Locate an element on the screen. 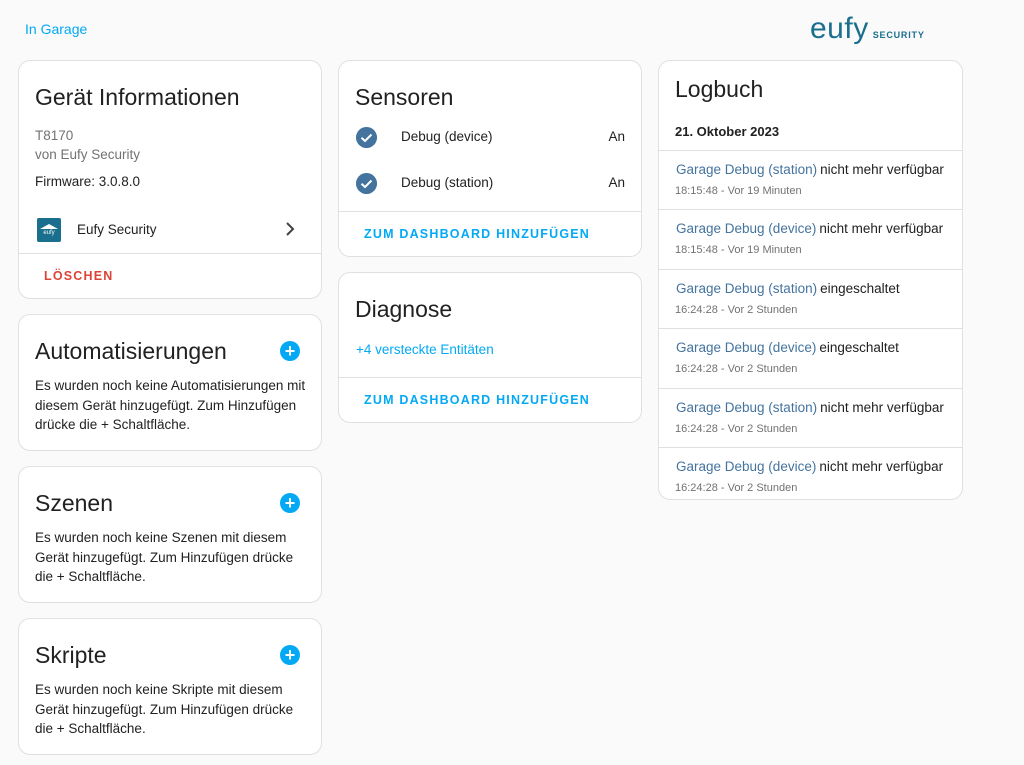 This screenshot has width=1024, height=765. logbook-entry-line: Garage Debug (device) eingeschaltet is located at coordinates (787, 347).